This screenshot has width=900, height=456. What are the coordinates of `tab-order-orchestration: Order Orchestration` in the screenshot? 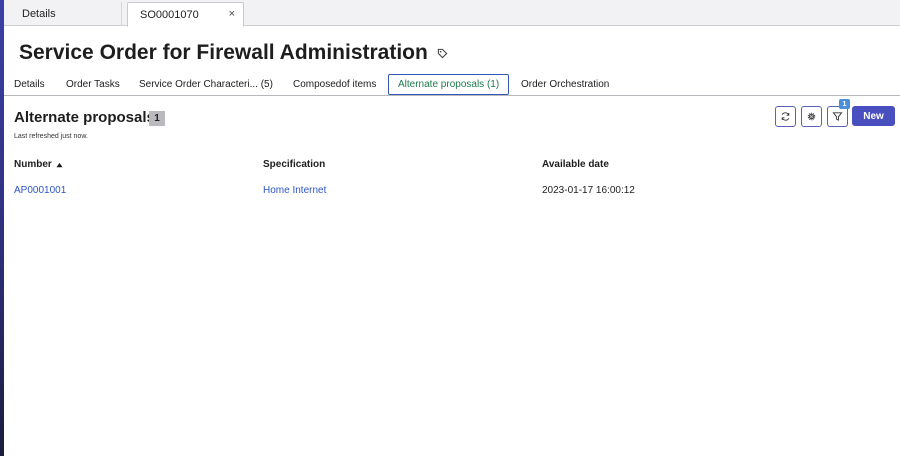 It's located at (565, 84).